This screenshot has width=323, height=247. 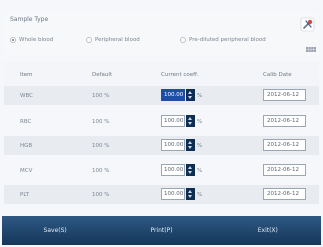 I want to click on radio-prediluted-blood: Pre-diluted peripheral blood, so click(x=223, y=40).